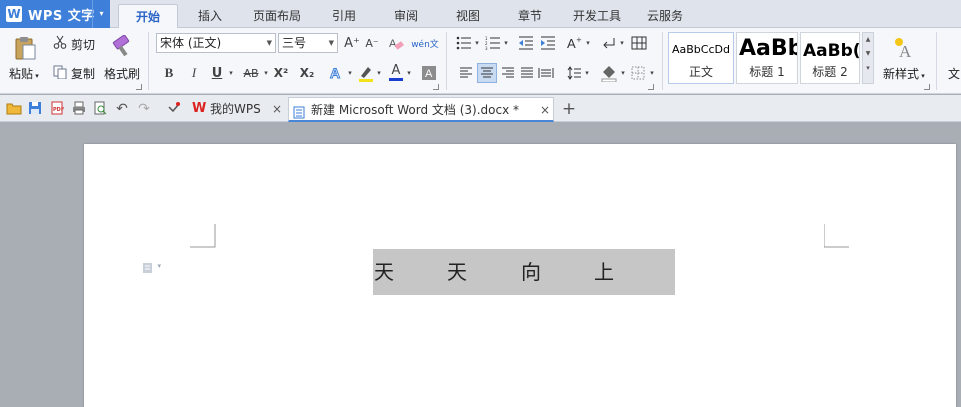 Image resolution: width=961 pixels, height=407 pixels. What do you see at coordinates (574, 43) in the screenshot?
I see `char-spacing-icon: A +` at bounding box center [574, 43].